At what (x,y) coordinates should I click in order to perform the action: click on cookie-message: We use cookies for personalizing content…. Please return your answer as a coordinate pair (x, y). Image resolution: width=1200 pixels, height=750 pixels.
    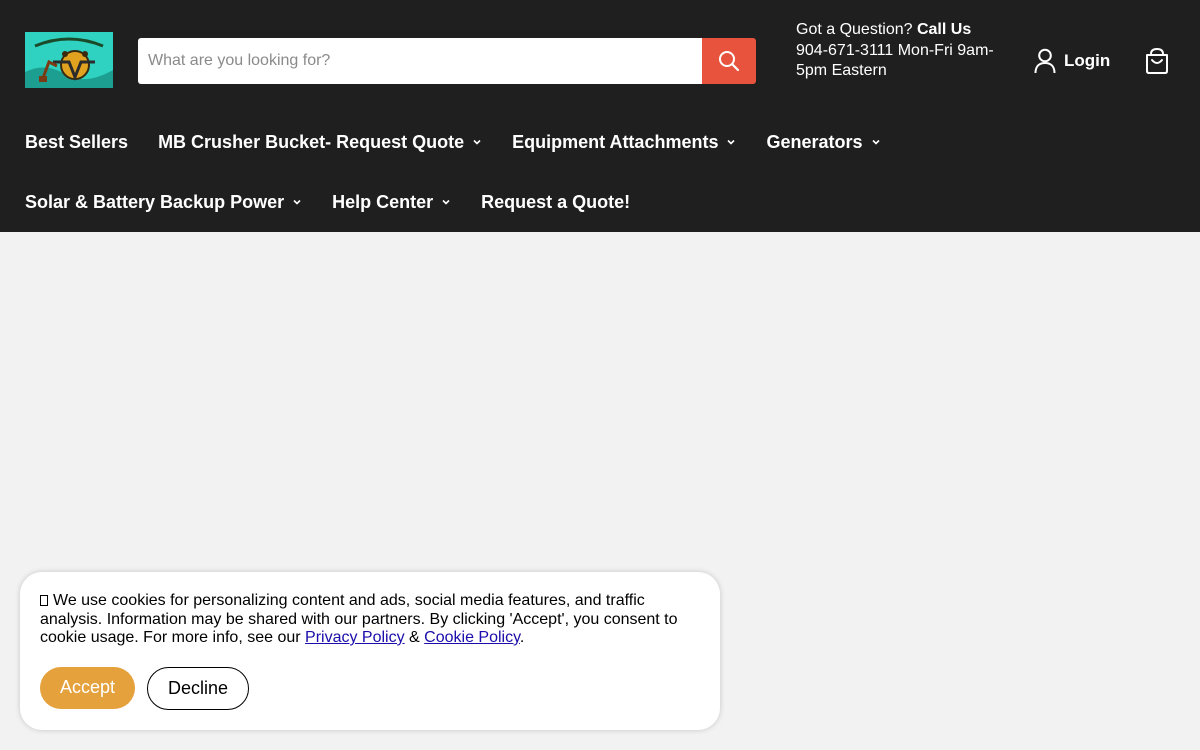
    Looking at the image, I should click on (367, 620).